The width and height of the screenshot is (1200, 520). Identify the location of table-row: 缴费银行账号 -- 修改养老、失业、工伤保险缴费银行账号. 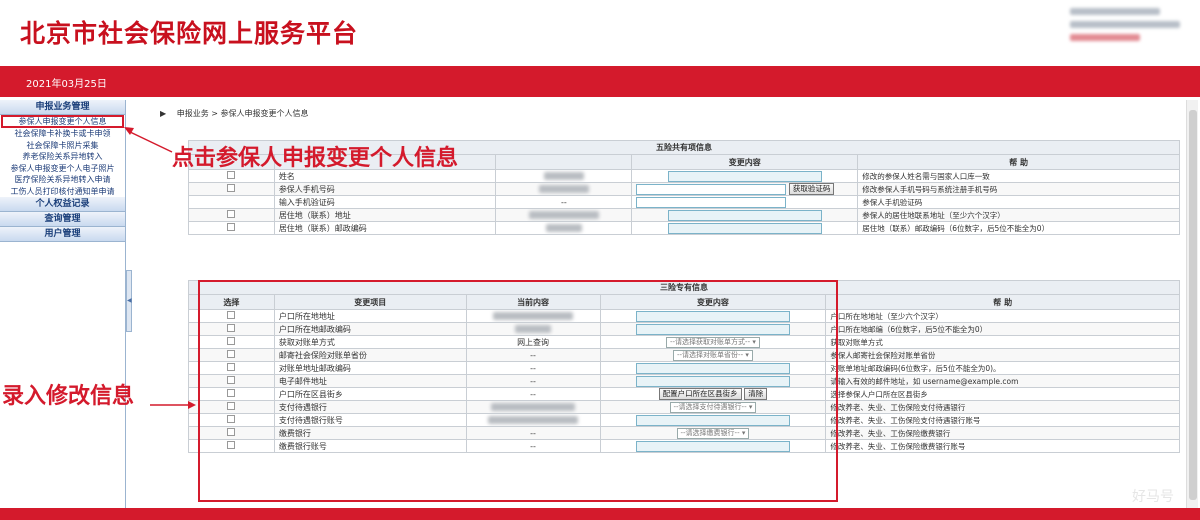
(684, 446).